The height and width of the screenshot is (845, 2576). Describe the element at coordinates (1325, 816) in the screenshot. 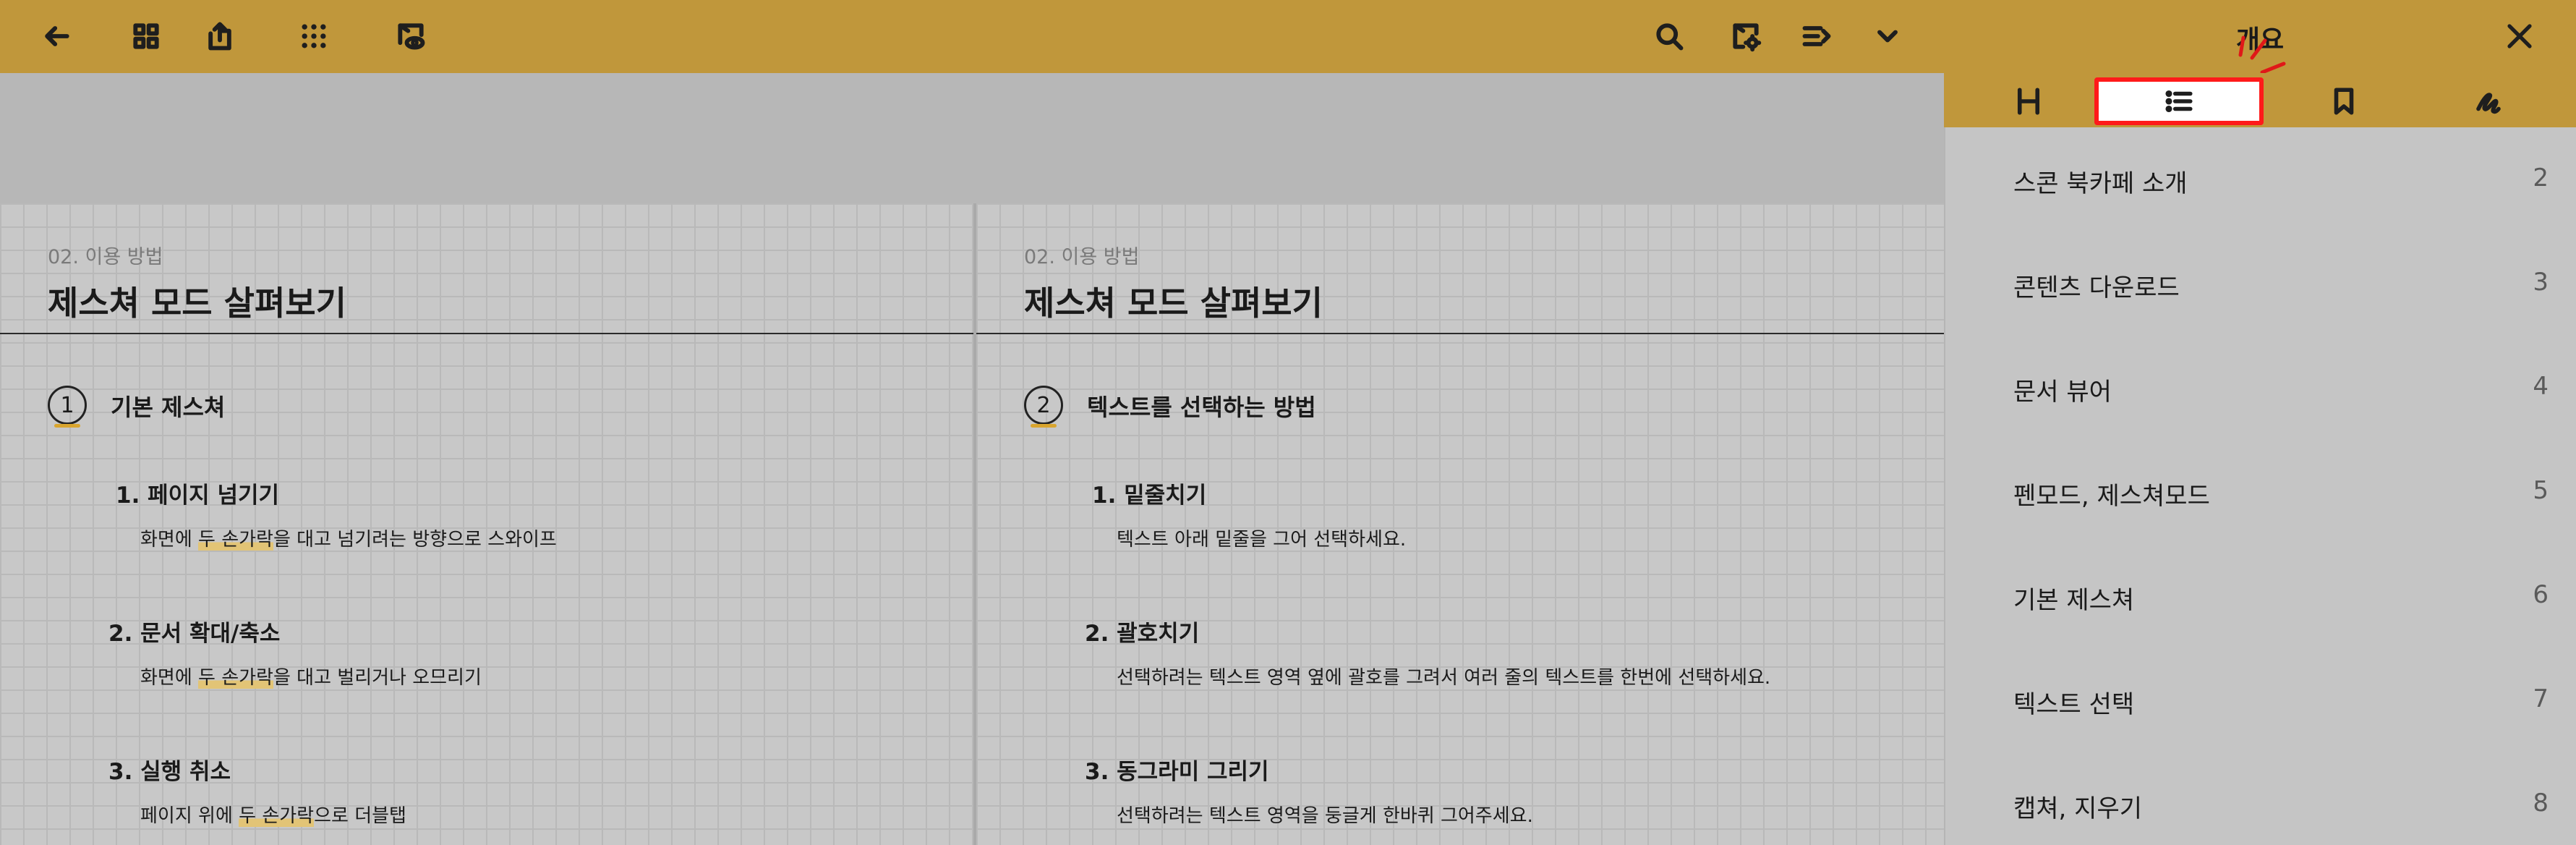

I see `item-description: 선택하려는 텍스트 영역을 둥글게 한바퀴 그어주세요.` at that location.